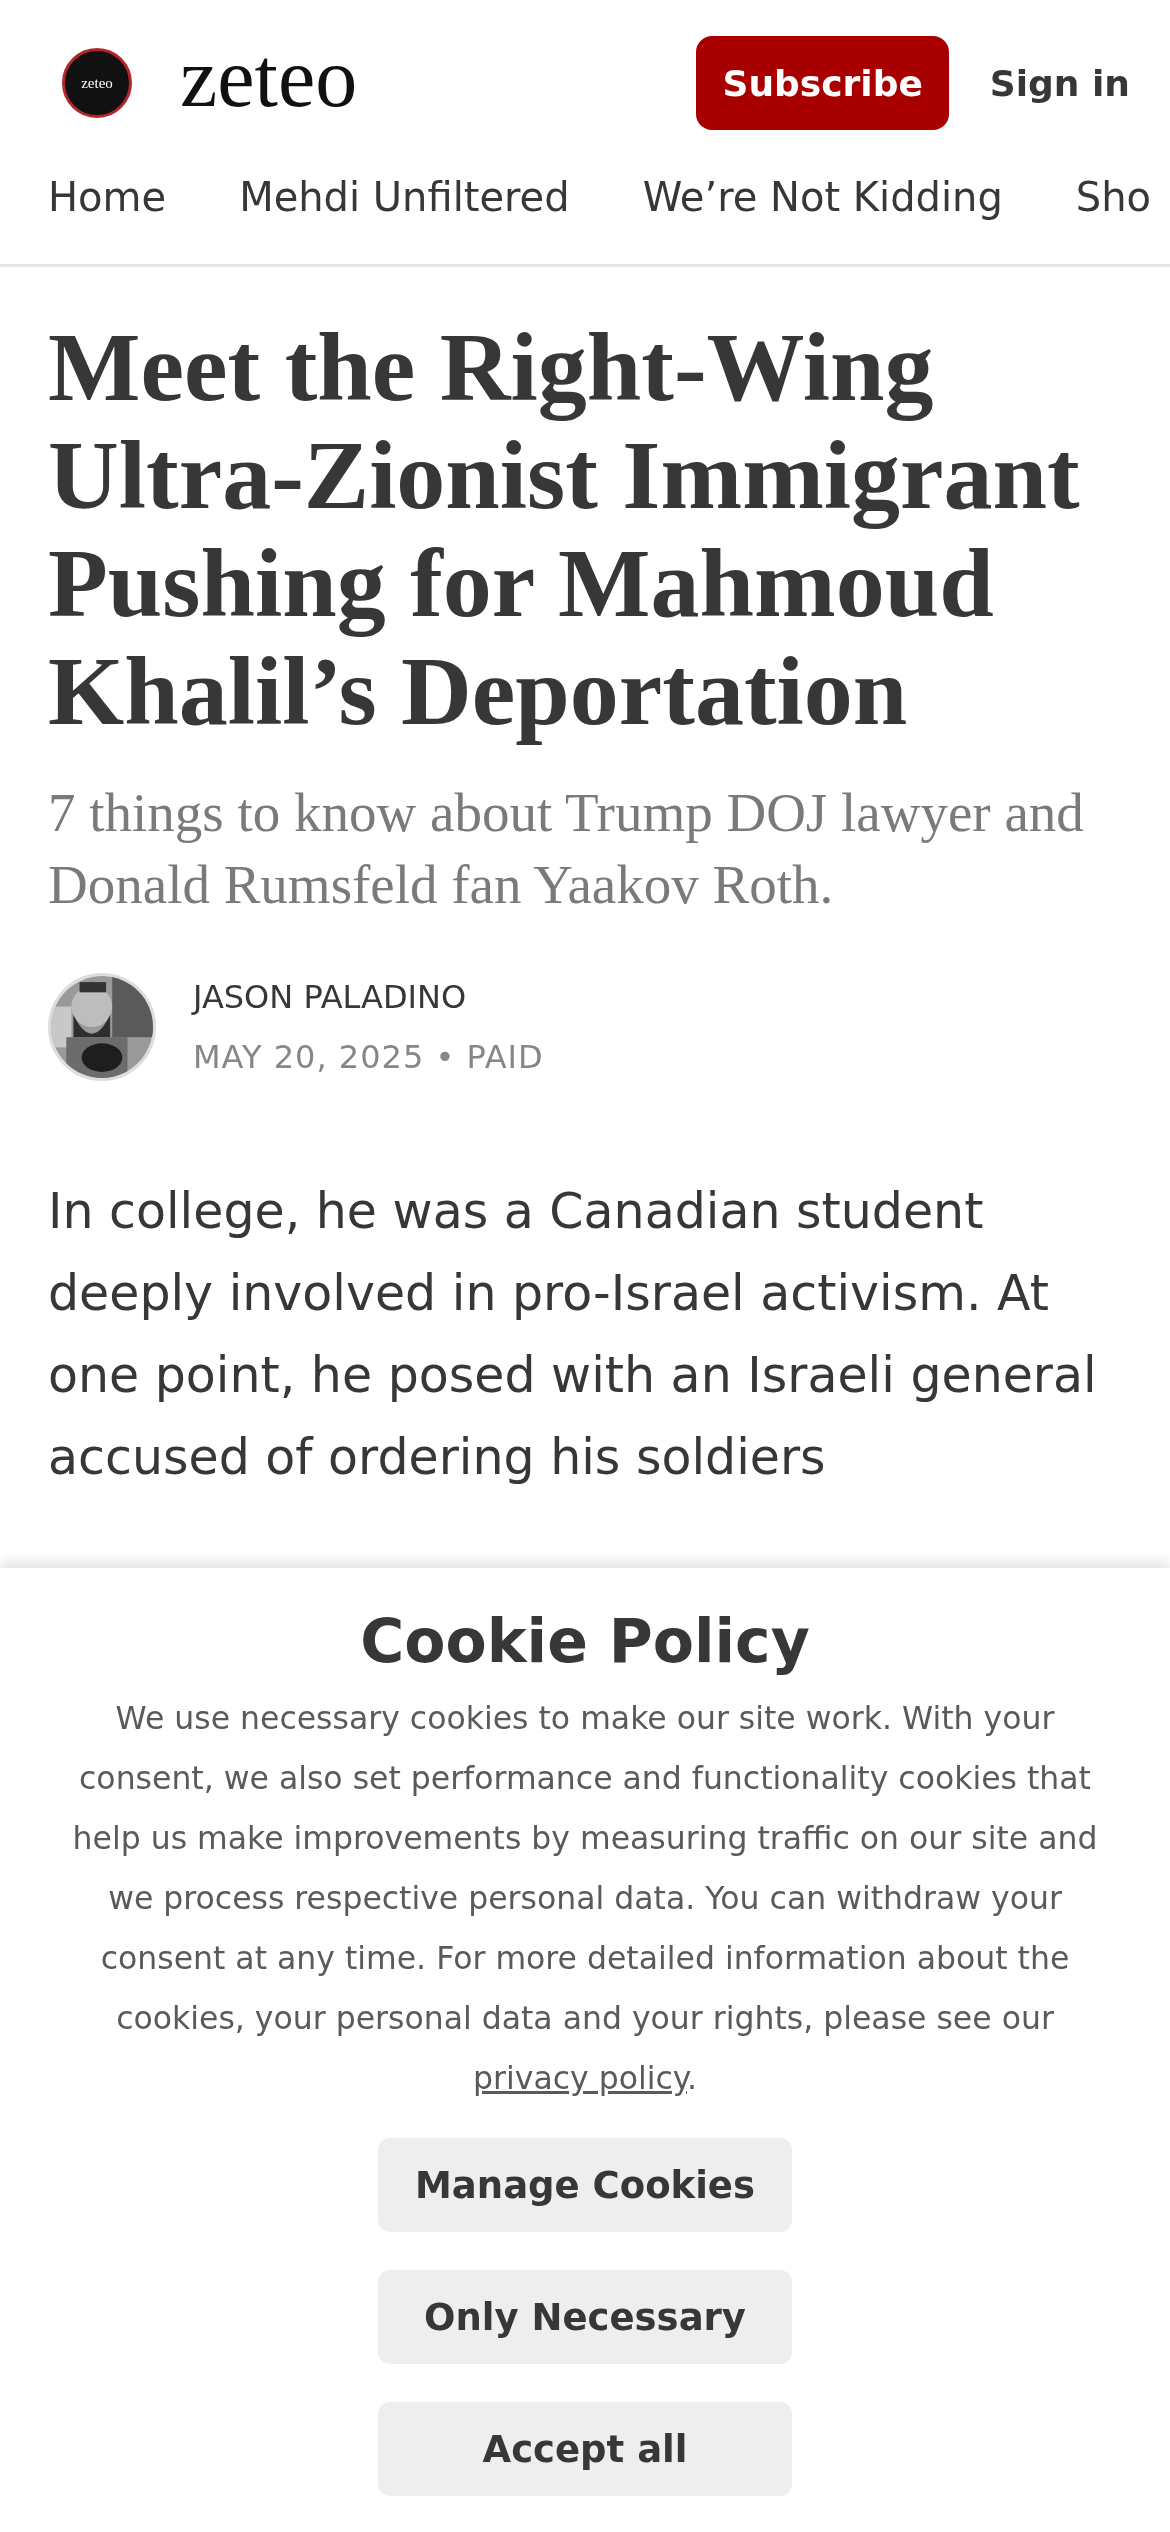 This screenshot has width=1170, height=2532. What do you see at coordinates (573, 1335) in the screenshot?
I see `article-paragraph: In college, he was a Canadian student deeply involved in pro-Israel activism. At one point, he posed with an Israeli general accused of ordering his soldiers` at bounding box center [573, 1335].